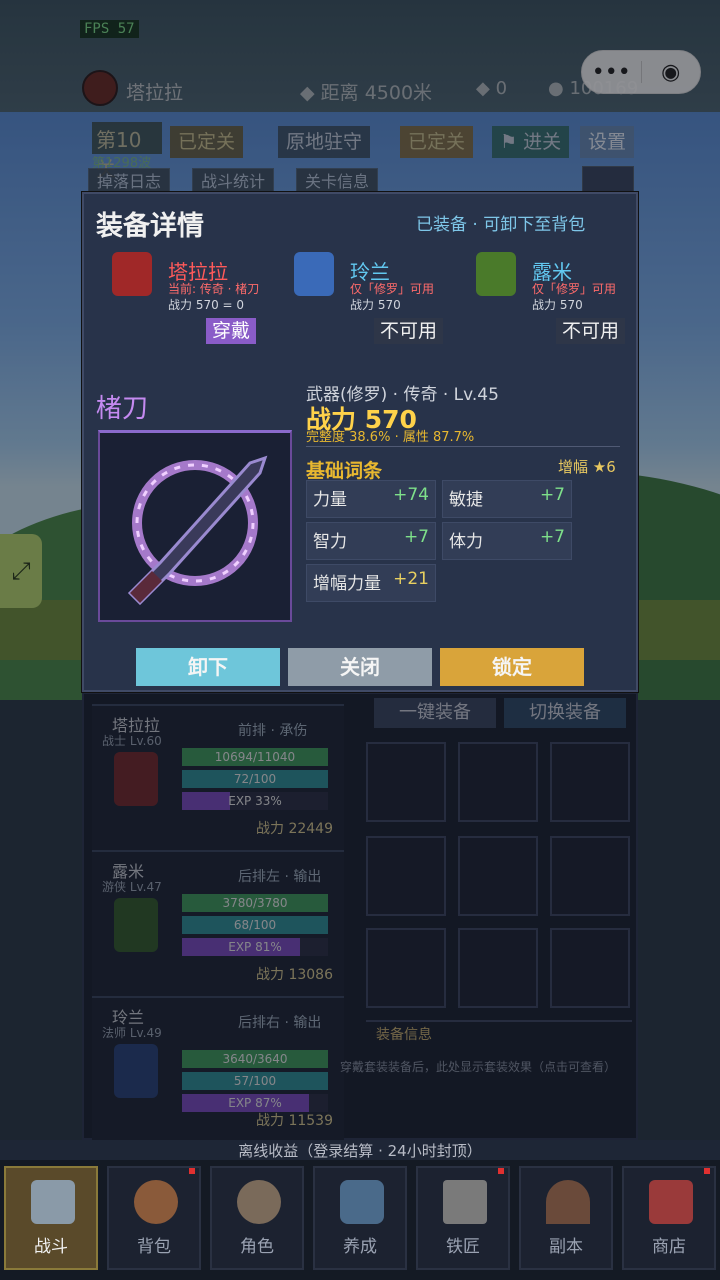 The image size is (720, 1280). Describe the element at coordinates (411, 495) in the screenshot. I see `affix-value: +74` at that location.